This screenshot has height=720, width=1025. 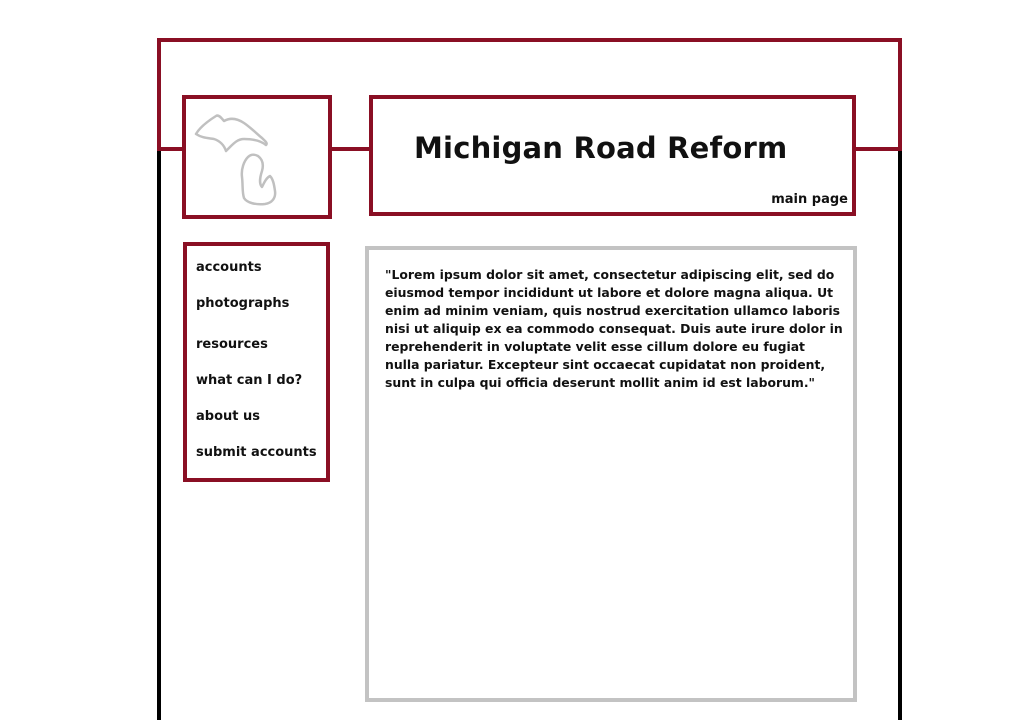 I want to click on site-title: Michigan Road Reform, so click(x=601, y=148).